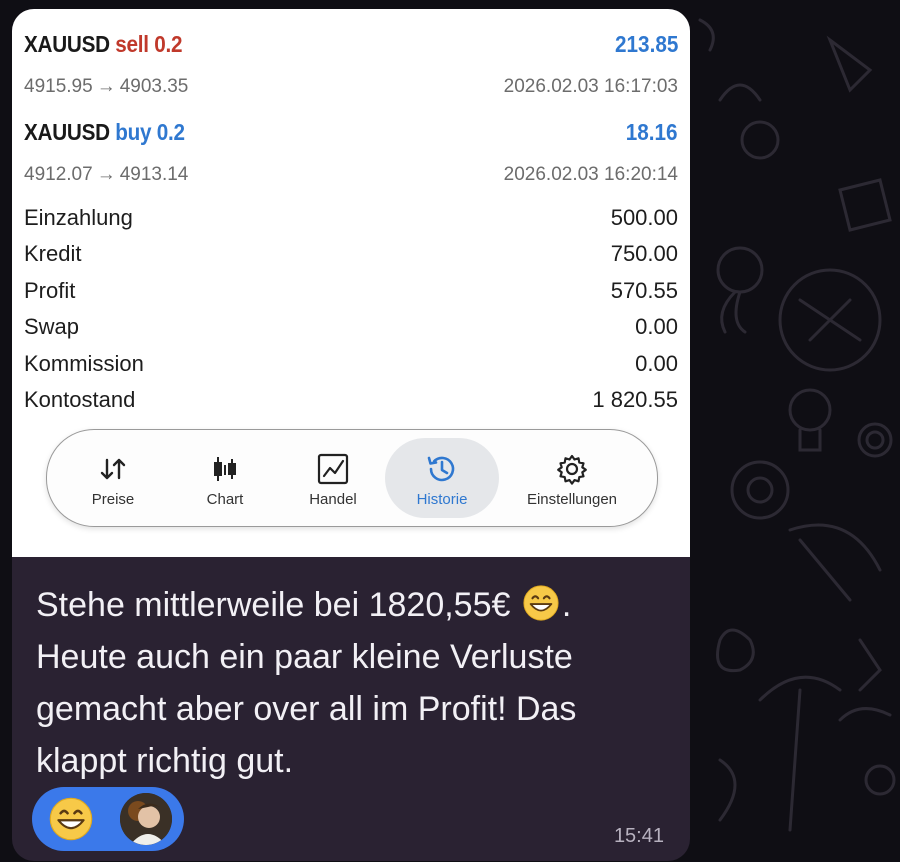 This screenshot has width=900, height=862. What do you see at coordinates (333, 469) in the screenshot?
I see `trade-chart-icon` at bounding box center [333, 469].